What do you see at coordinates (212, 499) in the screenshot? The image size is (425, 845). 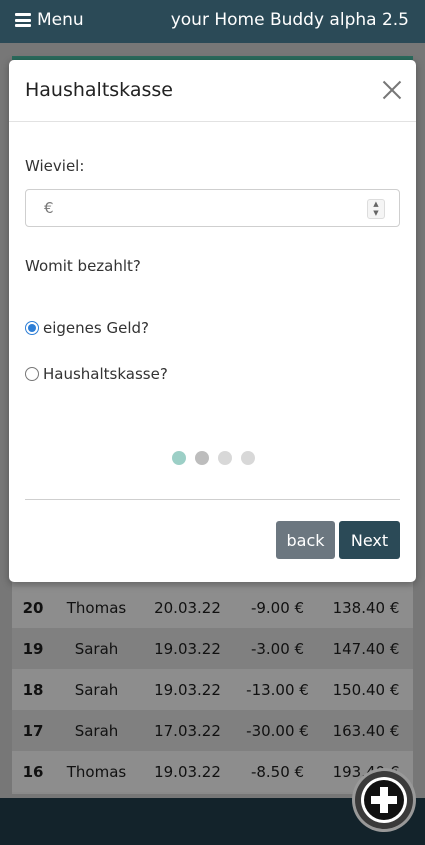 I see `footer-divider` at bounding box center [212, 499].